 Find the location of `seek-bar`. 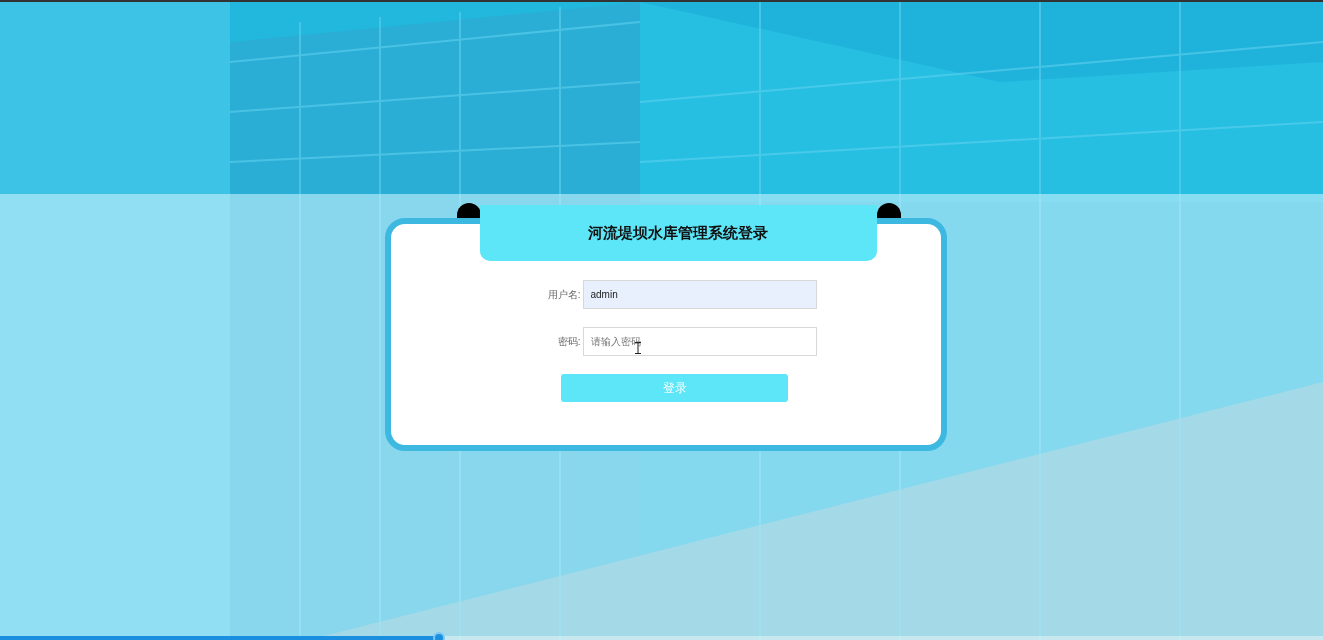

seek-bar is located at coordinates (661, 638).